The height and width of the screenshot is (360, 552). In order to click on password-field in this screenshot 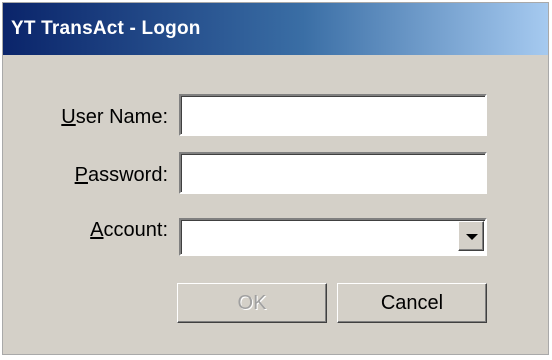, I will do `click(333, 173)`.